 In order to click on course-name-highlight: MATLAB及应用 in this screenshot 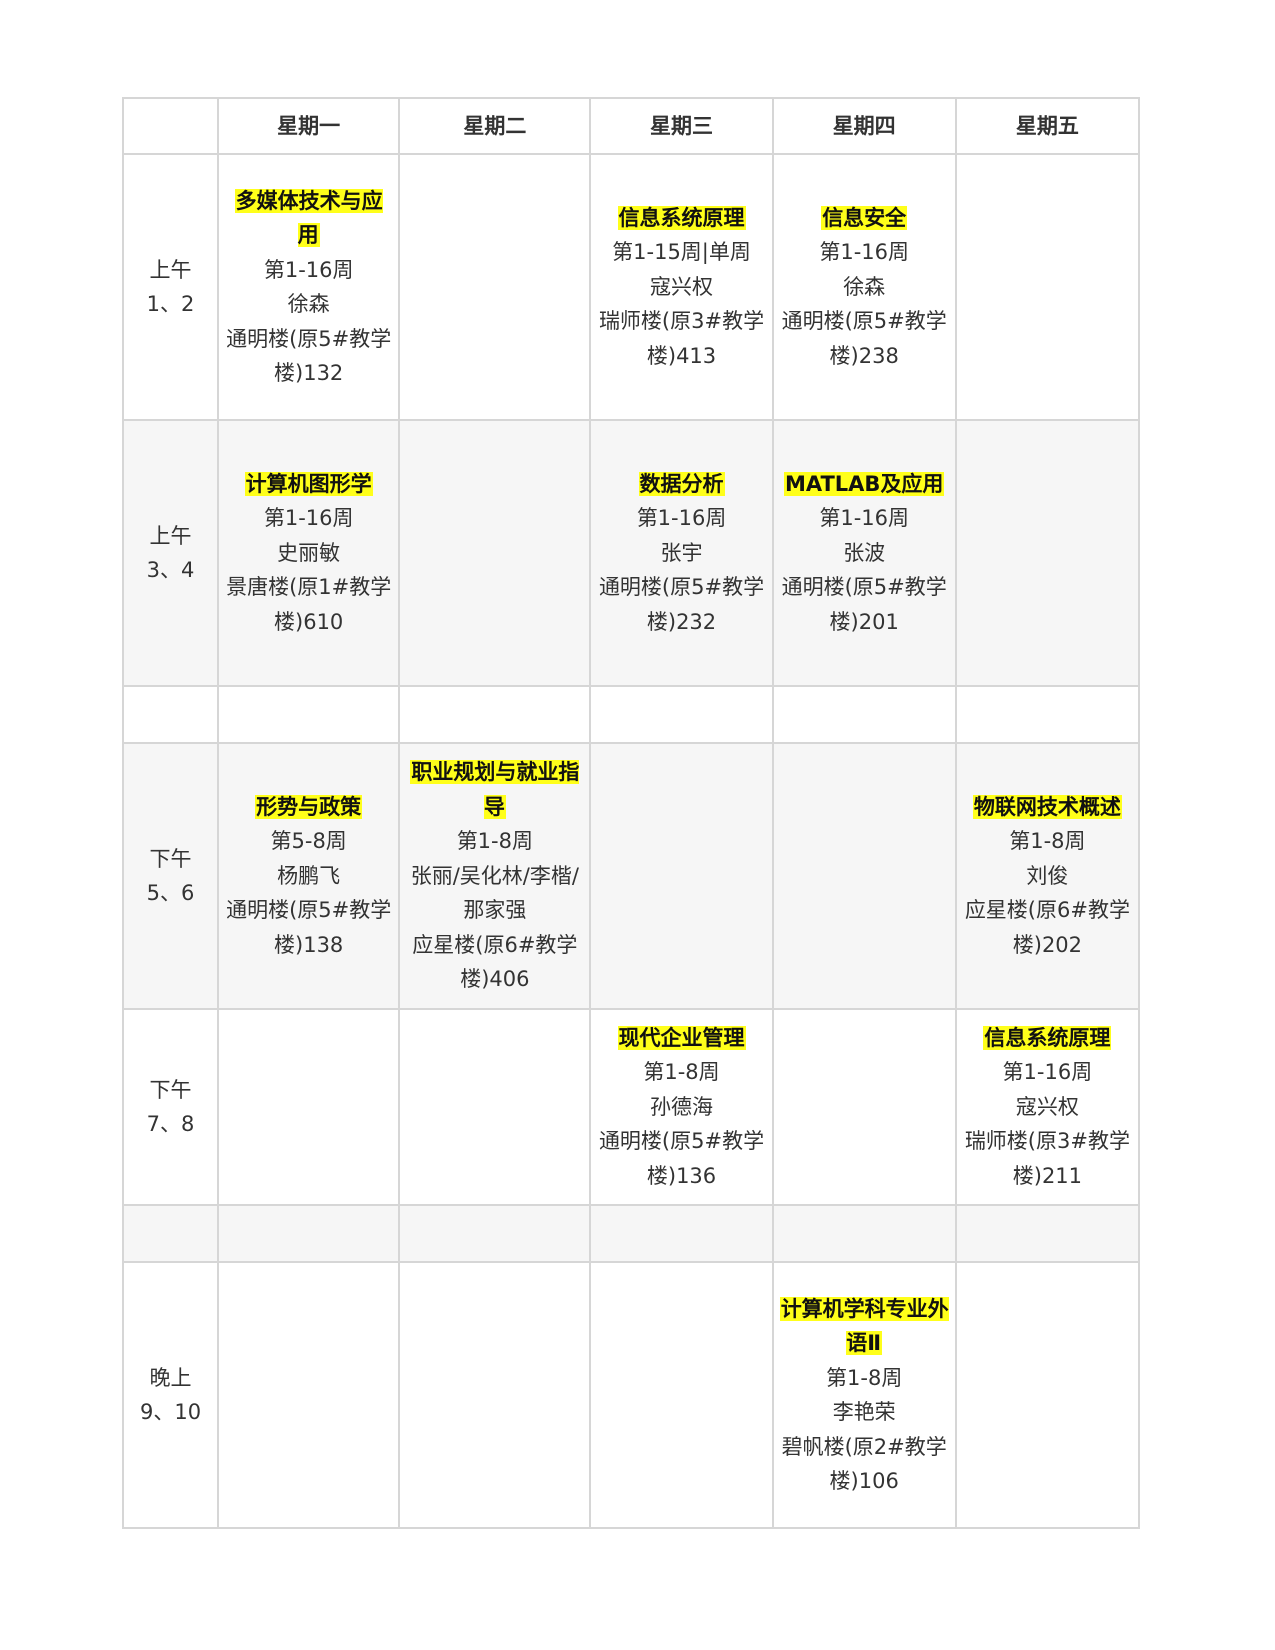, I will do `click(864, 483)`.